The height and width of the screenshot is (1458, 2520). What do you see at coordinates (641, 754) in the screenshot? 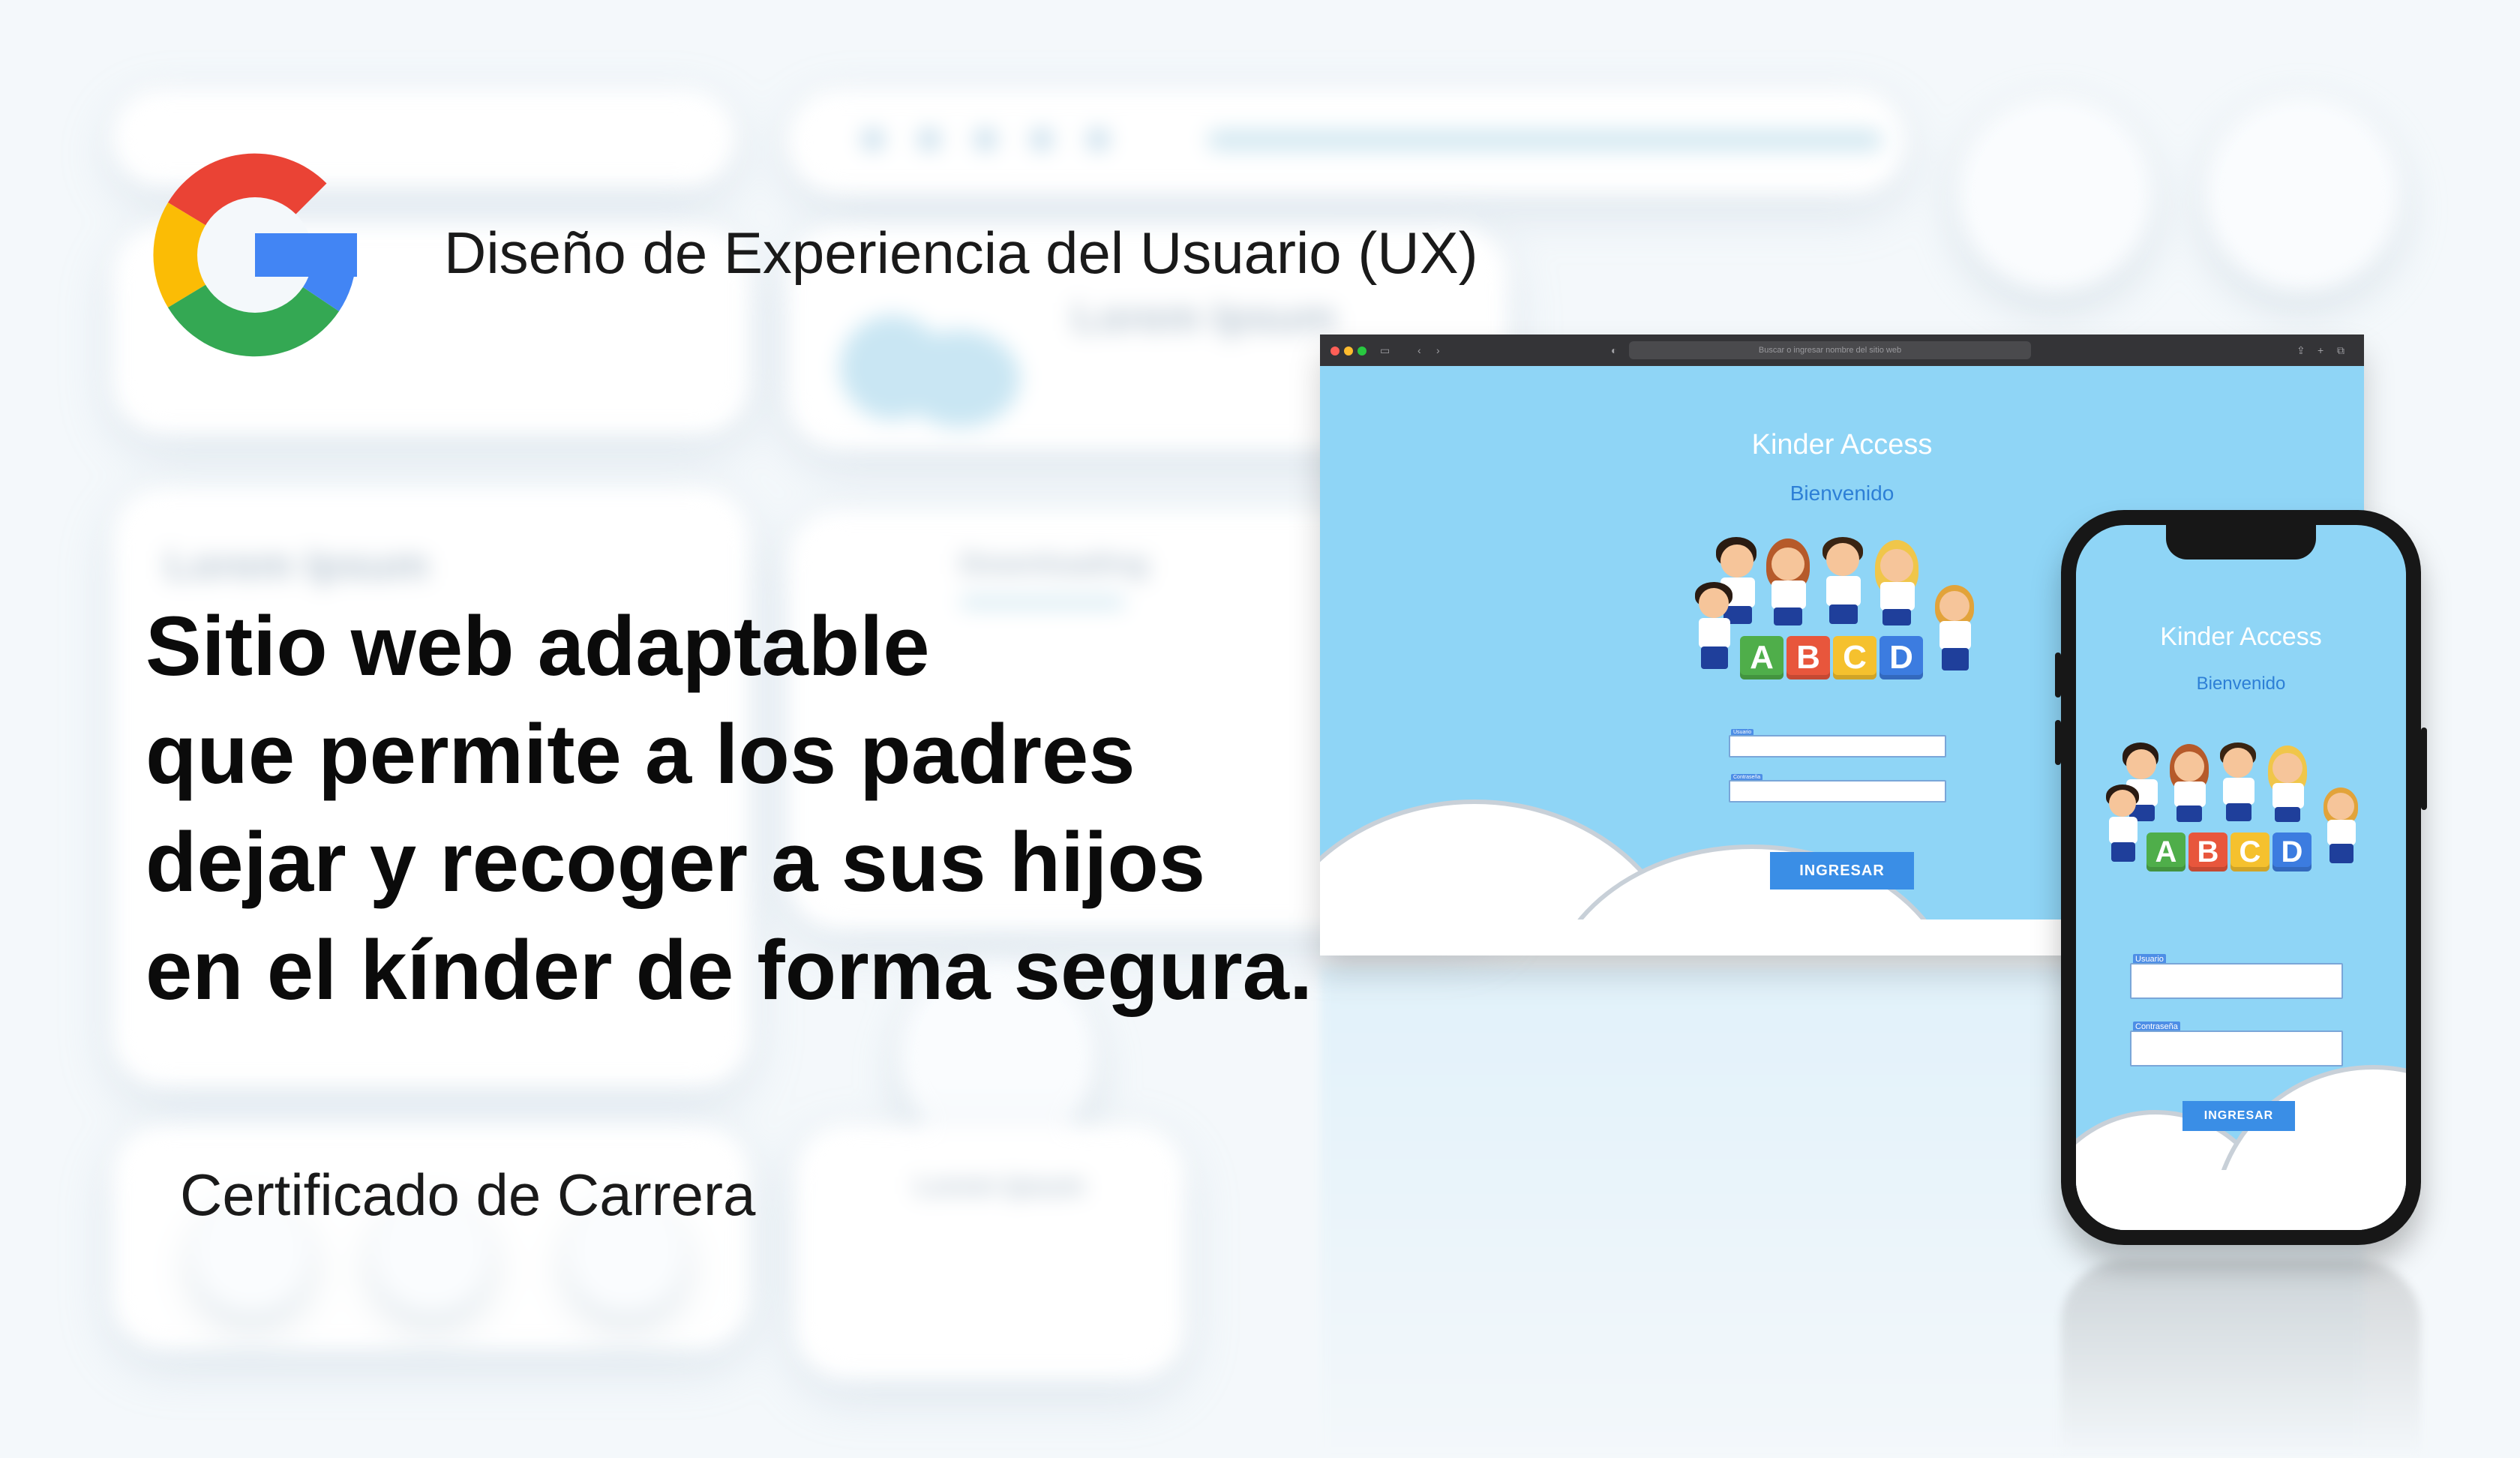
I see `headline-line-2: que permite a los padres` at bounding box center [641, 754].